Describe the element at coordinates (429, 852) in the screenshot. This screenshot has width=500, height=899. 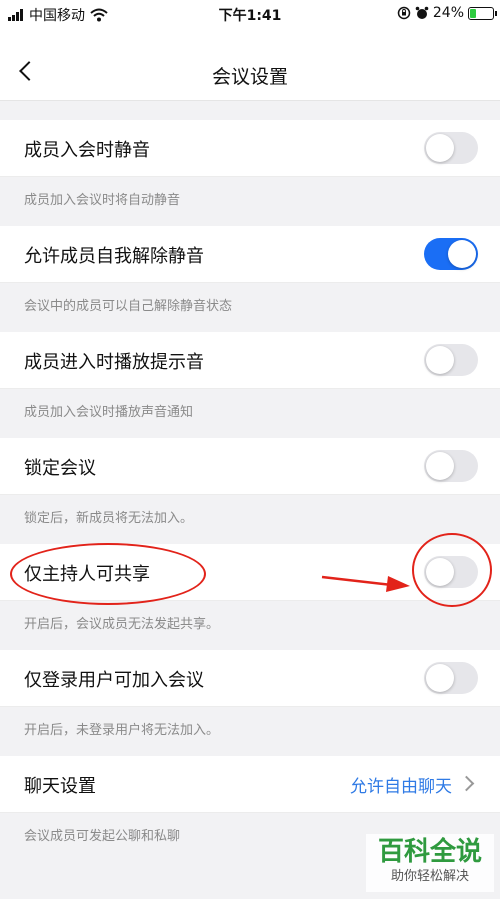
I see `watermark-title: 百科全说` at that location.